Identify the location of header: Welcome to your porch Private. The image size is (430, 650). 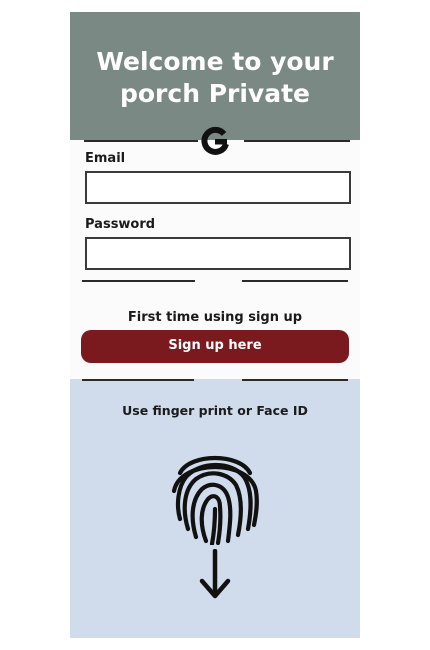
(215, 76).